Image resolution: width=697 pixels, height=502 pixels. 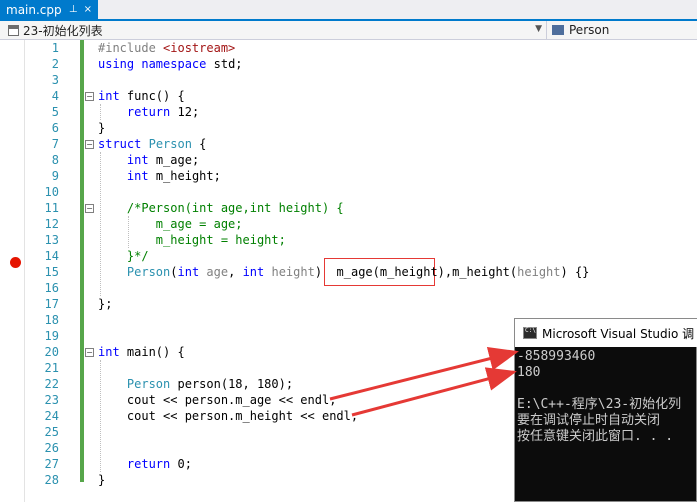 I want to click on arrow-age, so click(x=424, y=373).